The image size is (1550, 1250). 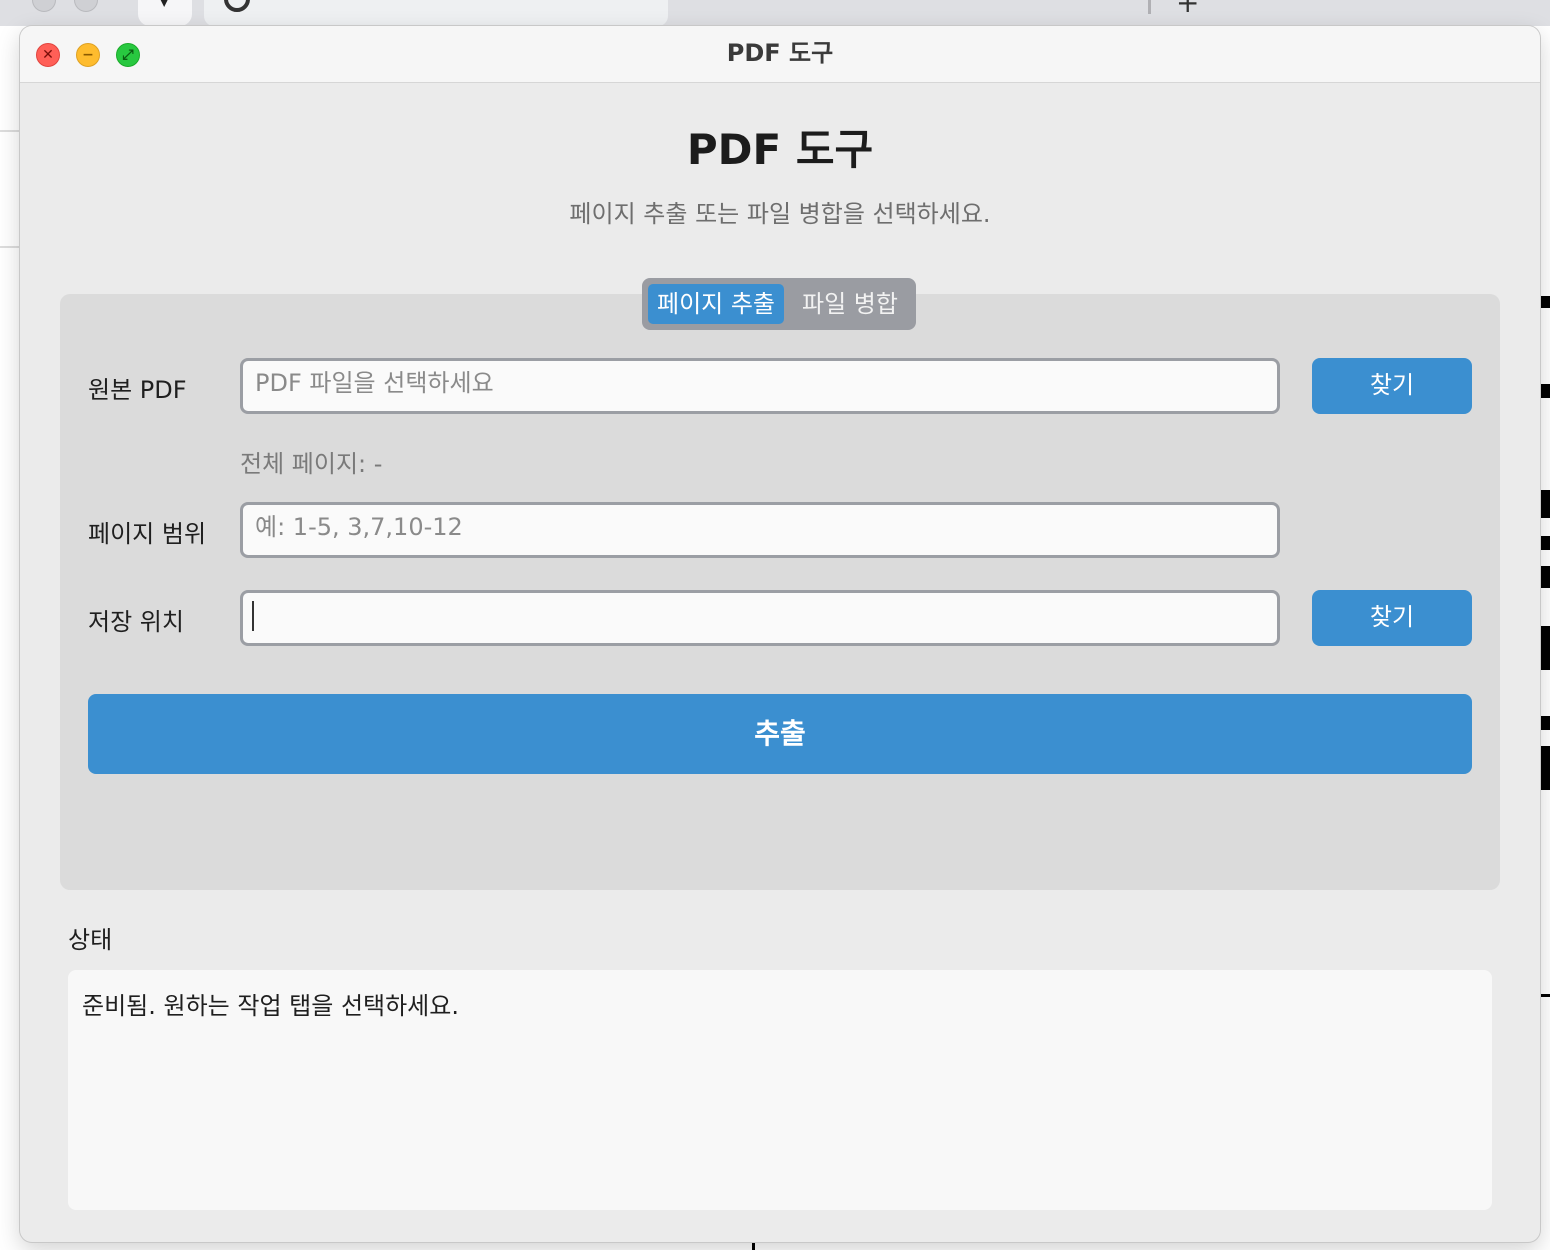 I want to click on background-tab-1: ✕, so click(x=436, y=13).